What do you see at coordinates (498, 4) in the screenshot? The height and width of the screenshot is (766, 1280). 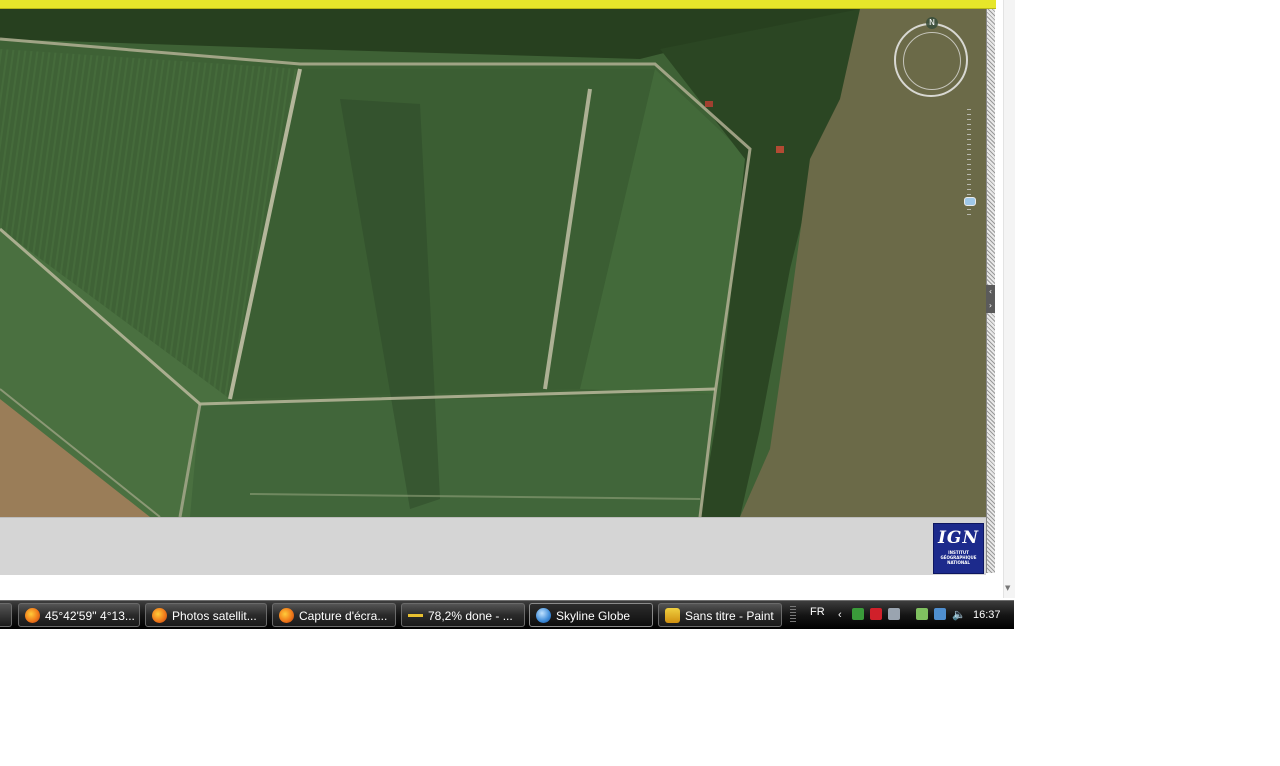 I see `page-header-bar` at bounding box center [498, 4].